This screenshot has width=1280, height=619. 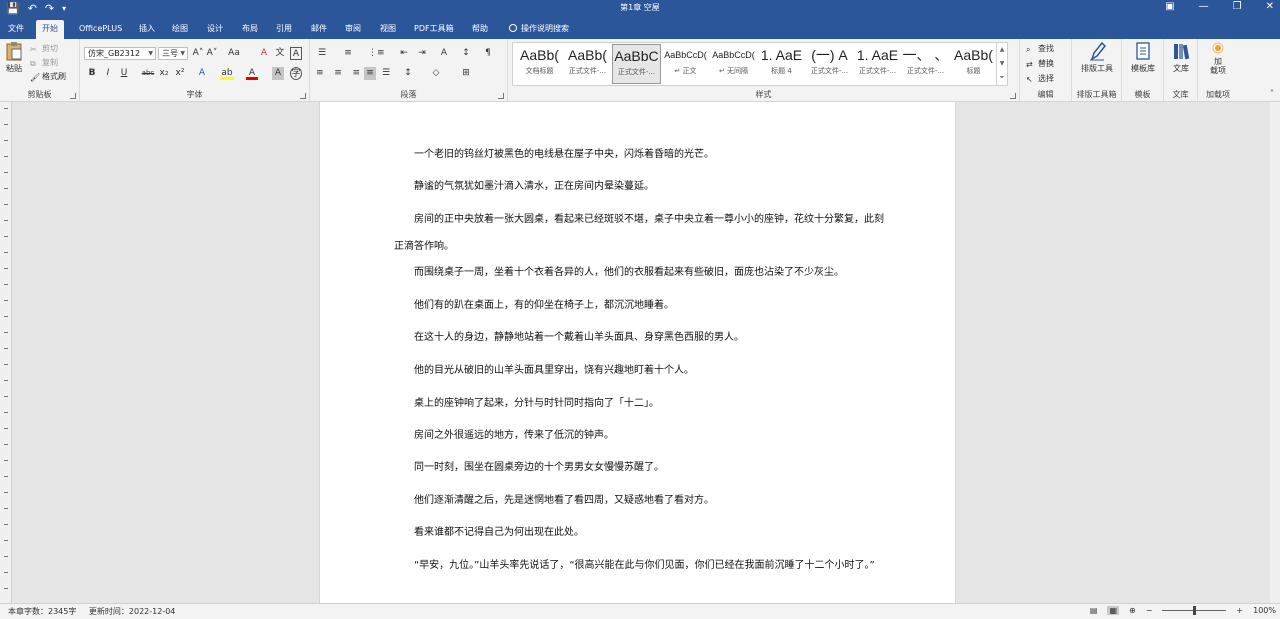 I want to click on find-button: ⌕ 查找, so click(x=1040, y=48).